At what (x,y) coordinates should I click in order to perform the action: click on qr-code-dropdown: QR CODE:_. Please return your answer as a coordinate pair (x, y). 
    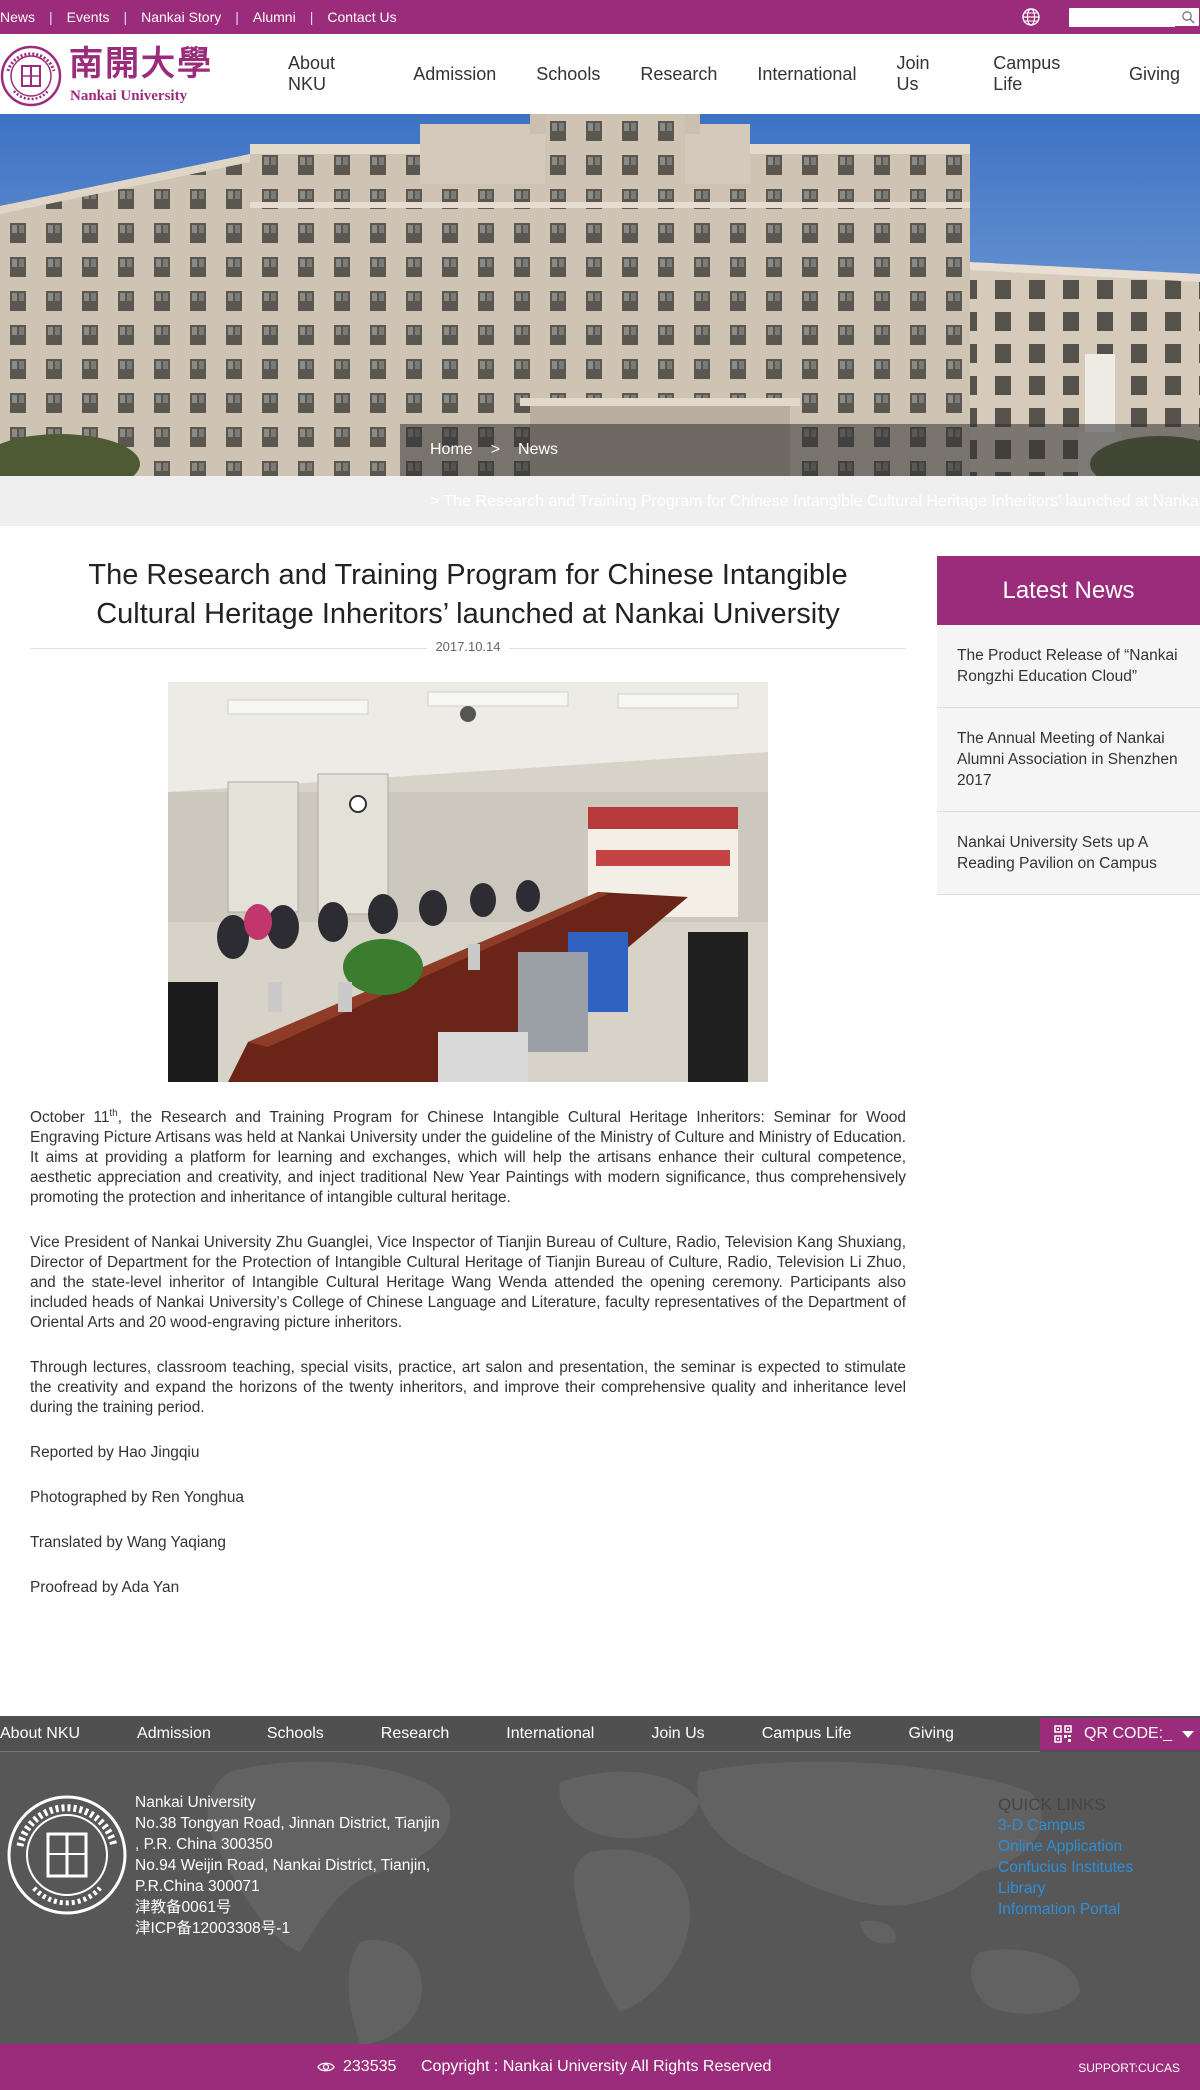
    Looking at the image, I should click on (1120, 1734).